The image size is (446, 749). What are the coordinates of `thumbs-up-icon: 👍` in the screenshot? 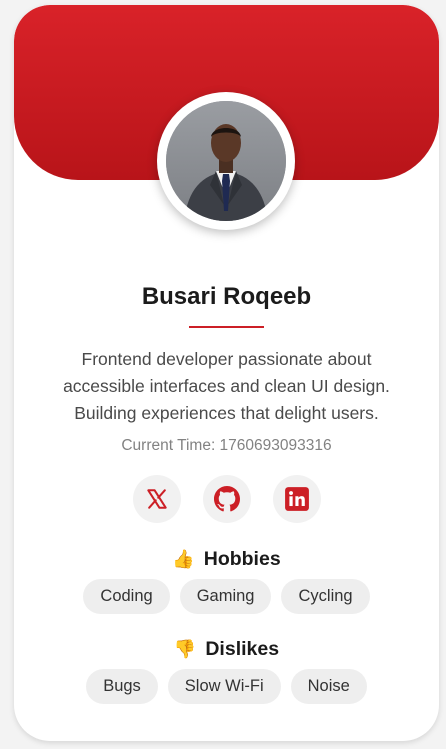 It's located at (183, 559).